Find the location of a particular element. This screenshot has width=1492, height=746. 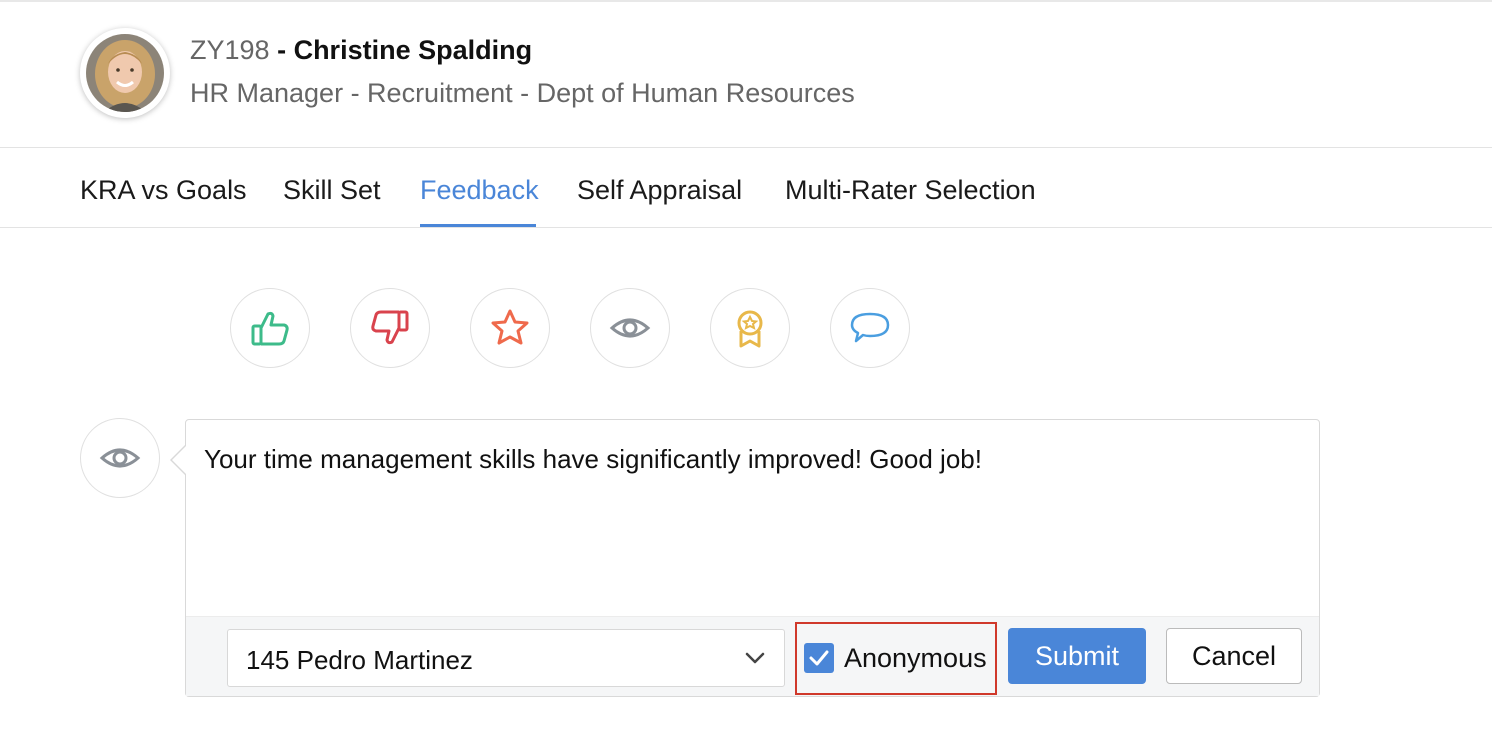

feedback-box-pointer-fill is located at coordinates (179, 460).